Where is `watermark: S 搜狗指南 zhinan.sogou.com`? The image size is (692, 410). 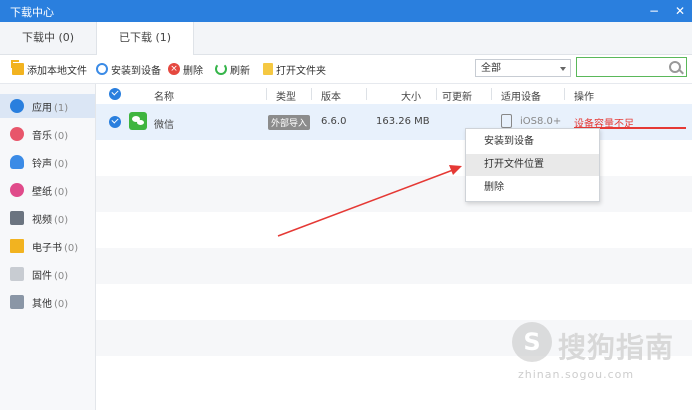
watermark: S 搜狗指南 zhinan.sogou.com is located at coordinates (602, 357).